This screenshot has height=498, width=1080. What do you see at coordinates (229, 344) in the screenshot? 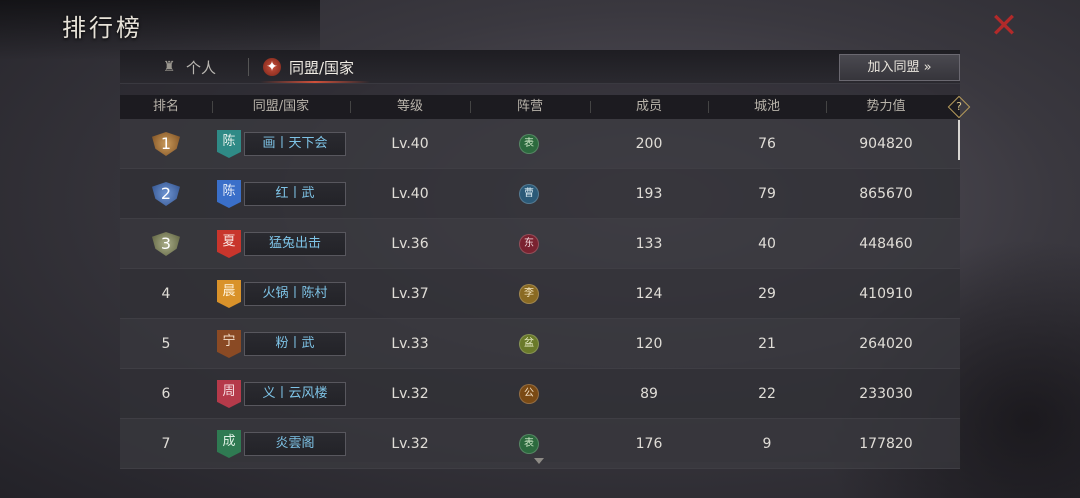
I see `alliance-flag: 宁` at bounding box center [229, 344].